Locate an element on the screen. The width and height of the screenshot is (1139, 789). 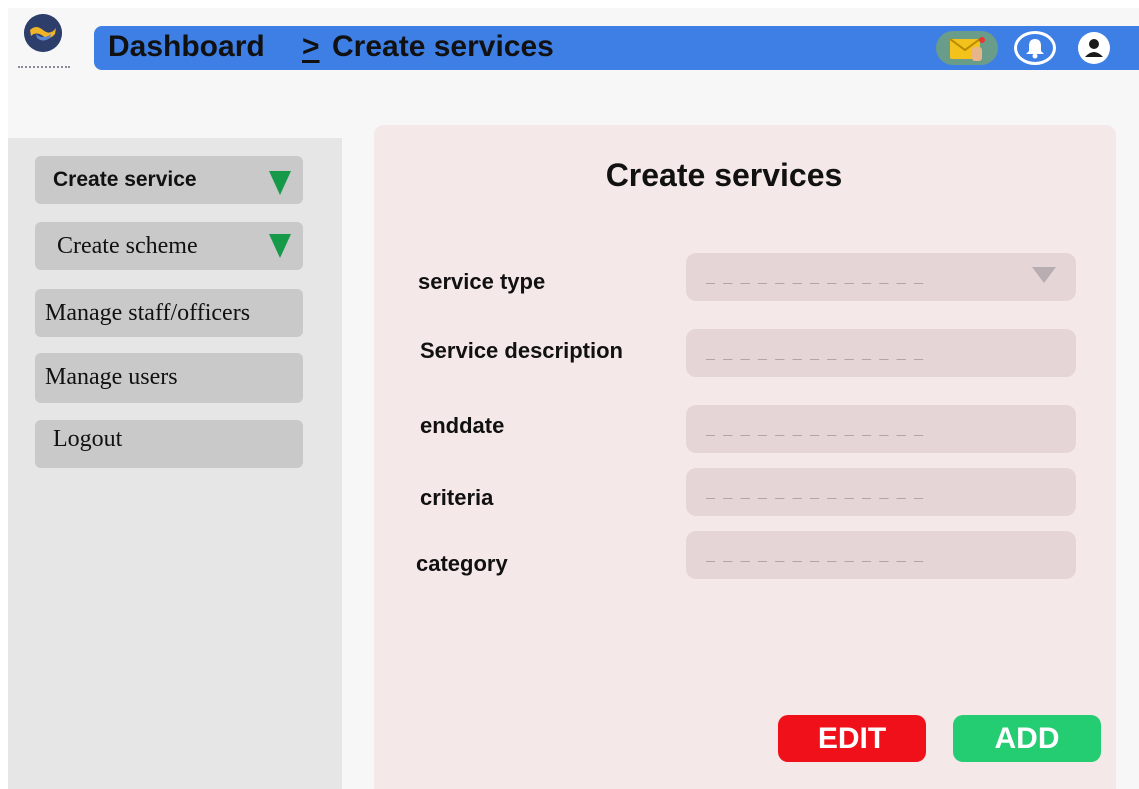
service-type-select is located at coordinates (881, 277).